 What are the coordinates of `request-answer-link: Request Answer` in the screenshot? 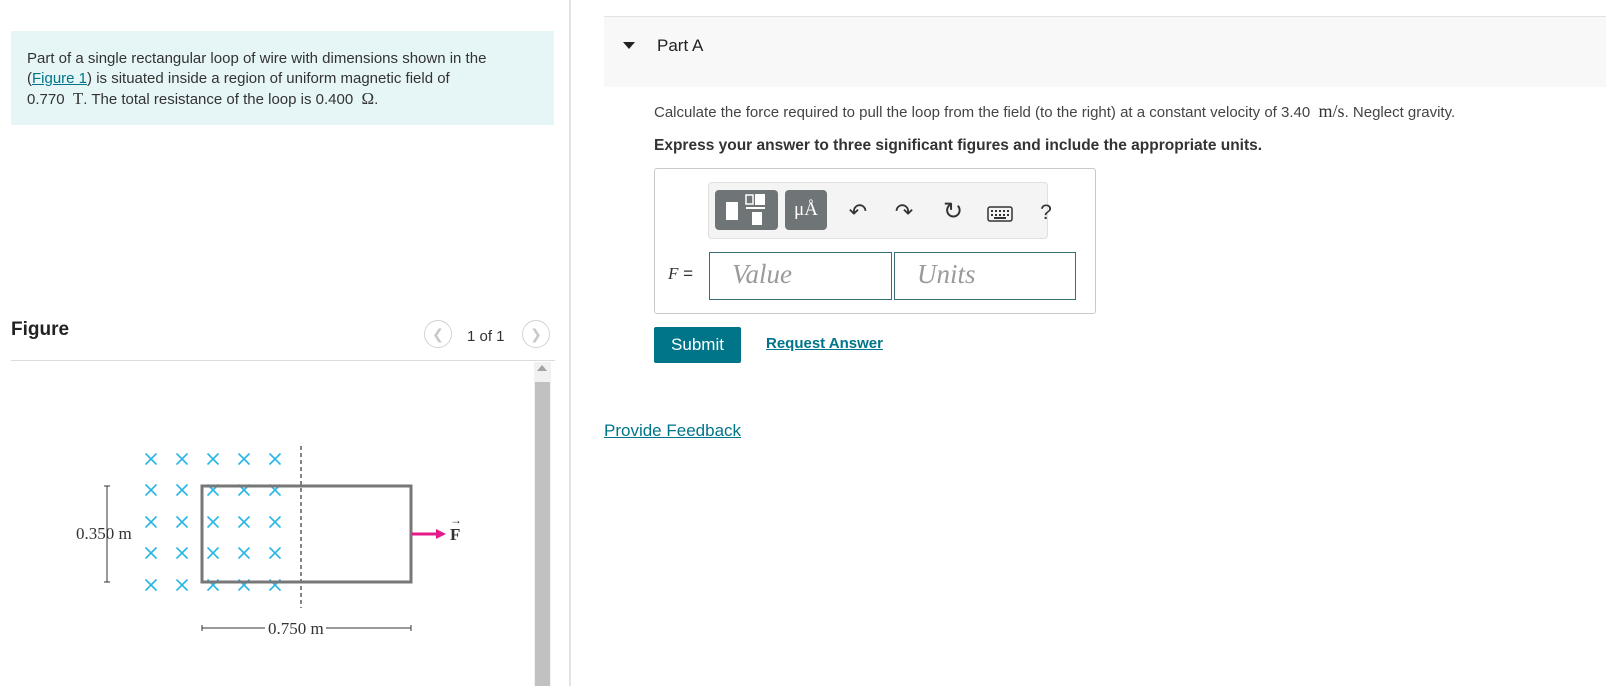 It's located at (824, 343).